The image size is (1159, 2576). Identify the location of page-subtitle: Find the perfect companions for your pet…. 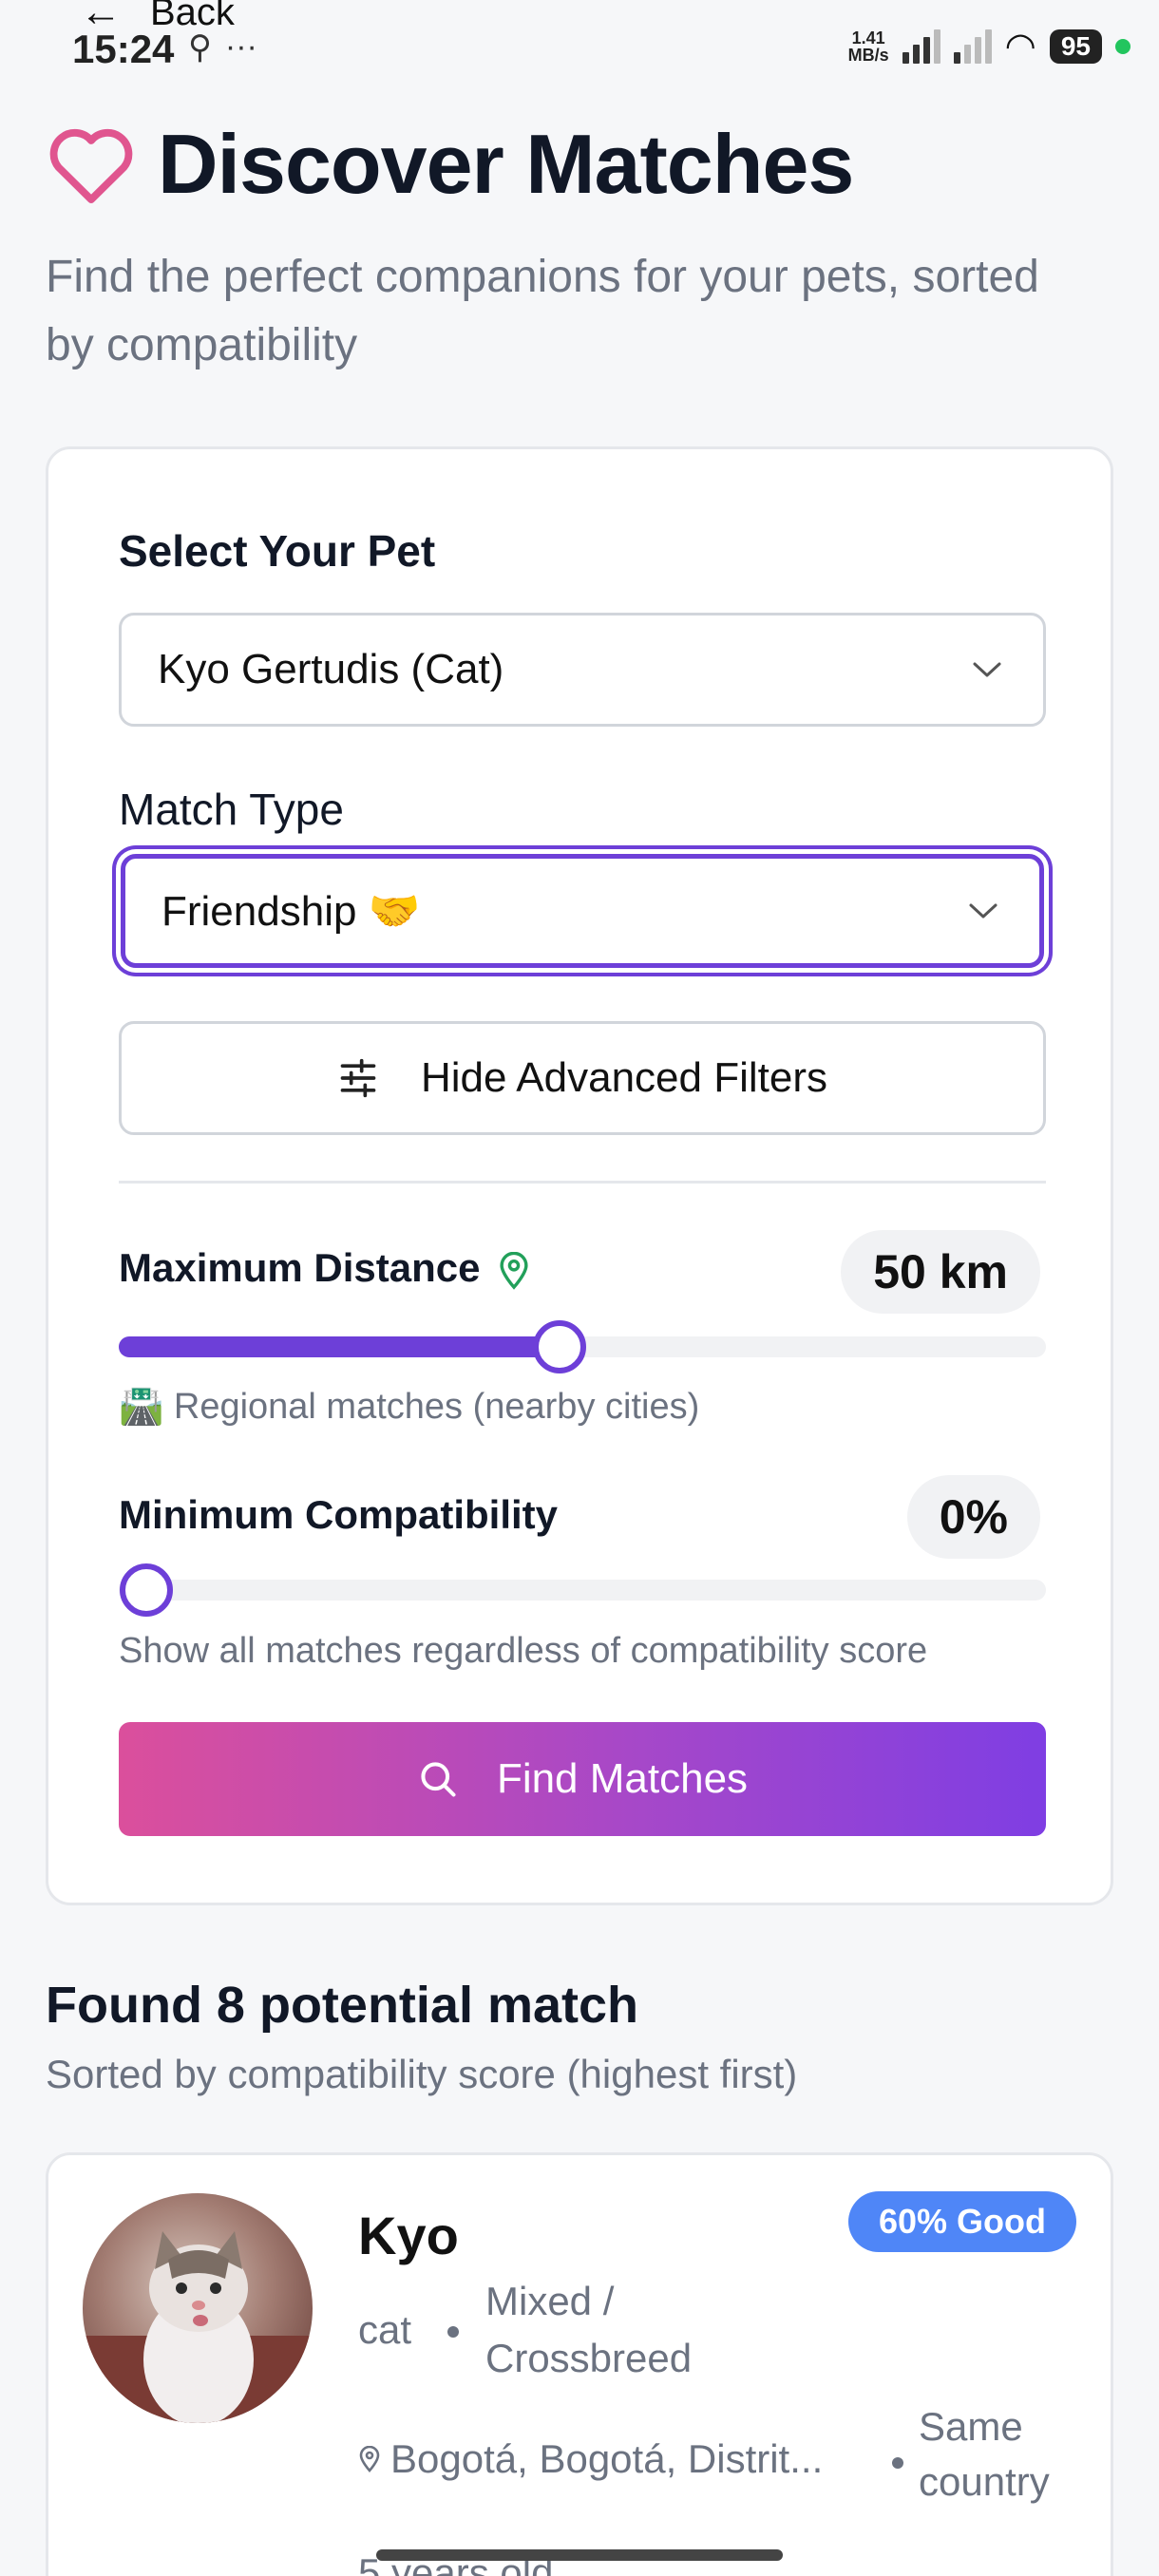
(542, 311).